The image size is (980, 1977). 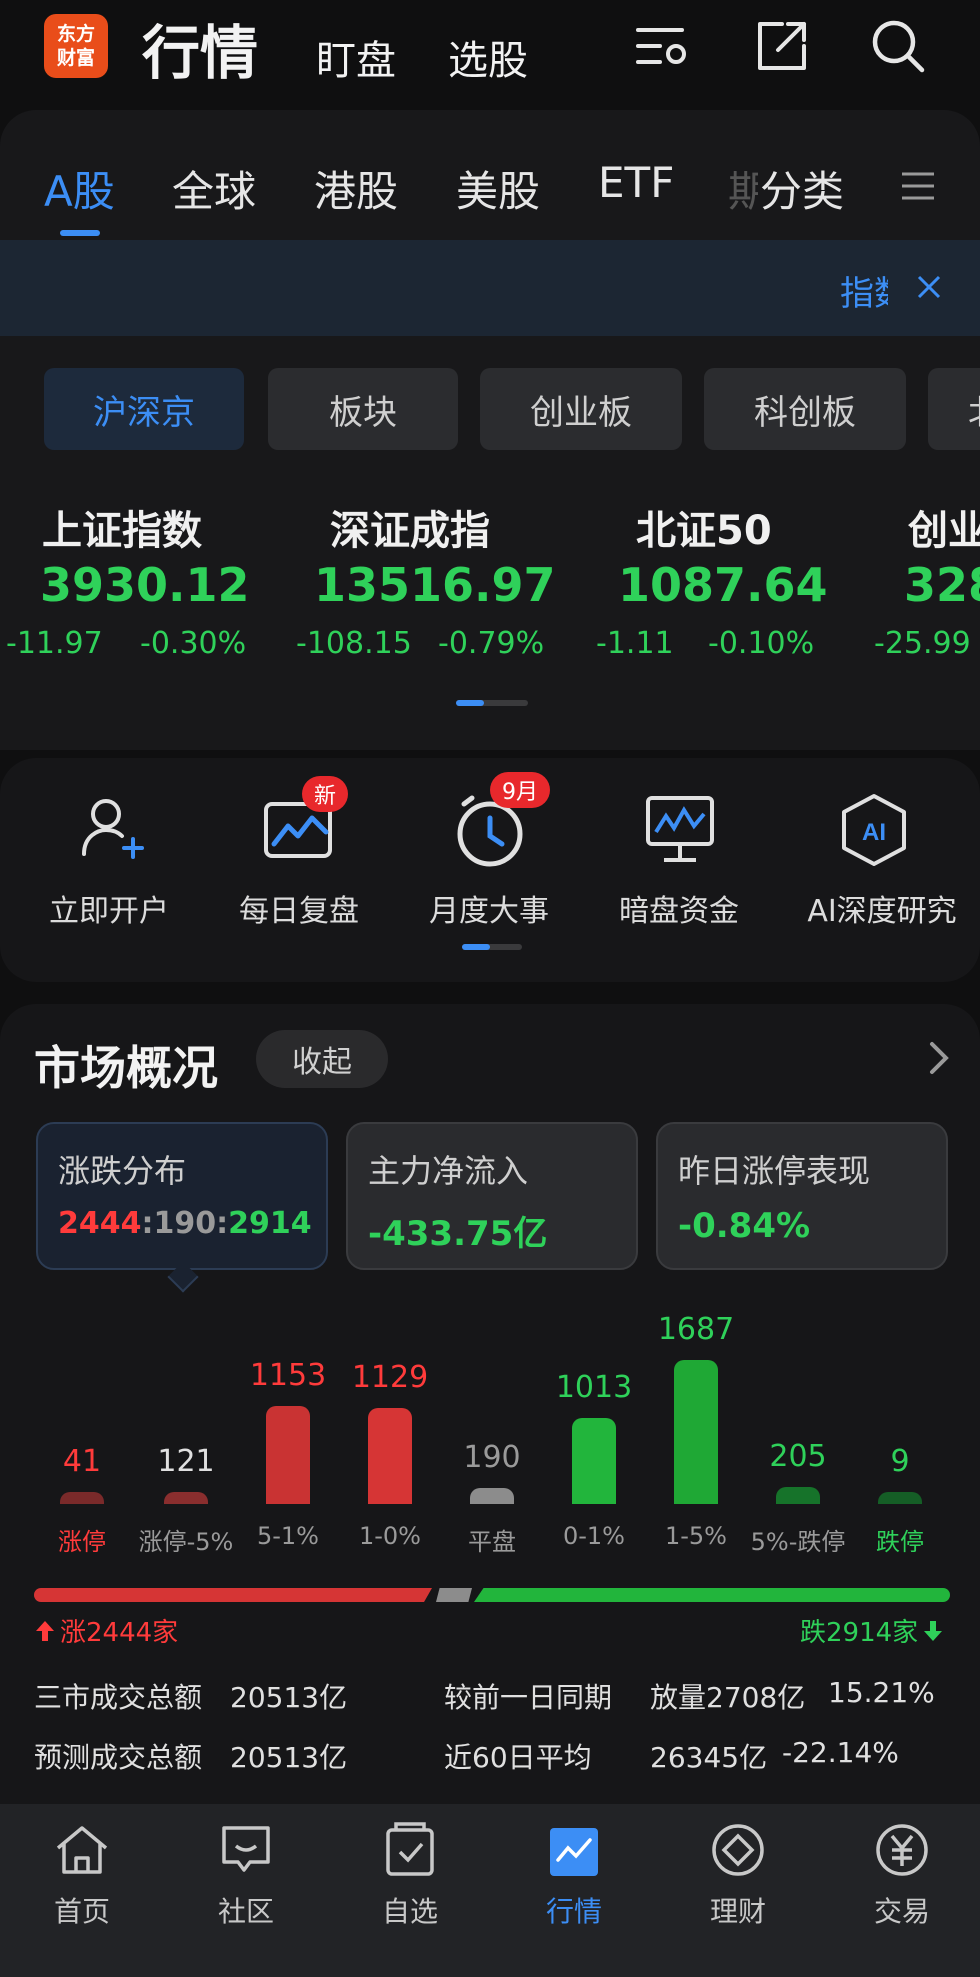 What do you see at coordinates (518, 1757) in the screenshot?
I see `stat-avg-label: 近60日平均` at bounding box center [518, 1757].